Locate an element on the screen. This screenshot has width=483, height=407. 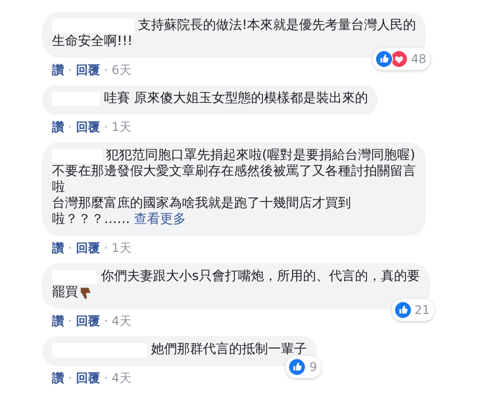
reaction-count: 48 is located at coordinates (418, 59).